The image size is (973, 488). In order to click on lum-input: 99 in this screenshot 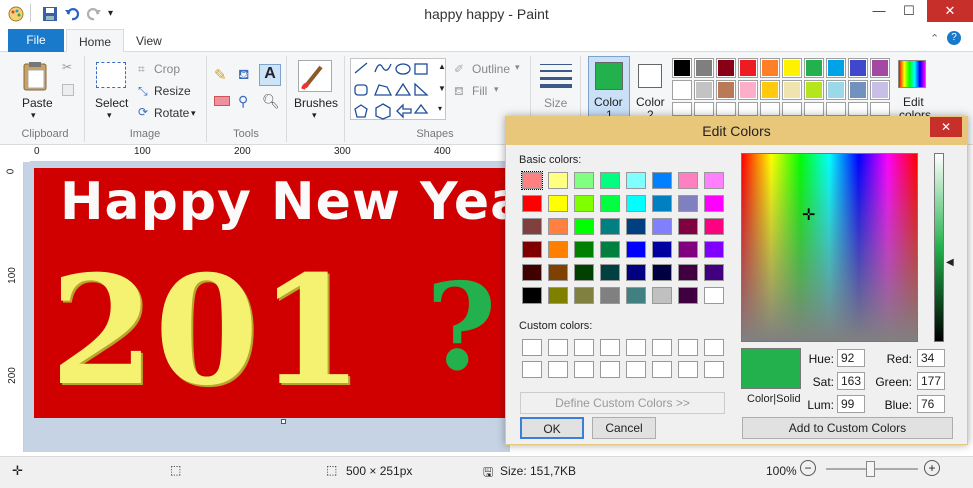, I will do `click(851, 404)`.